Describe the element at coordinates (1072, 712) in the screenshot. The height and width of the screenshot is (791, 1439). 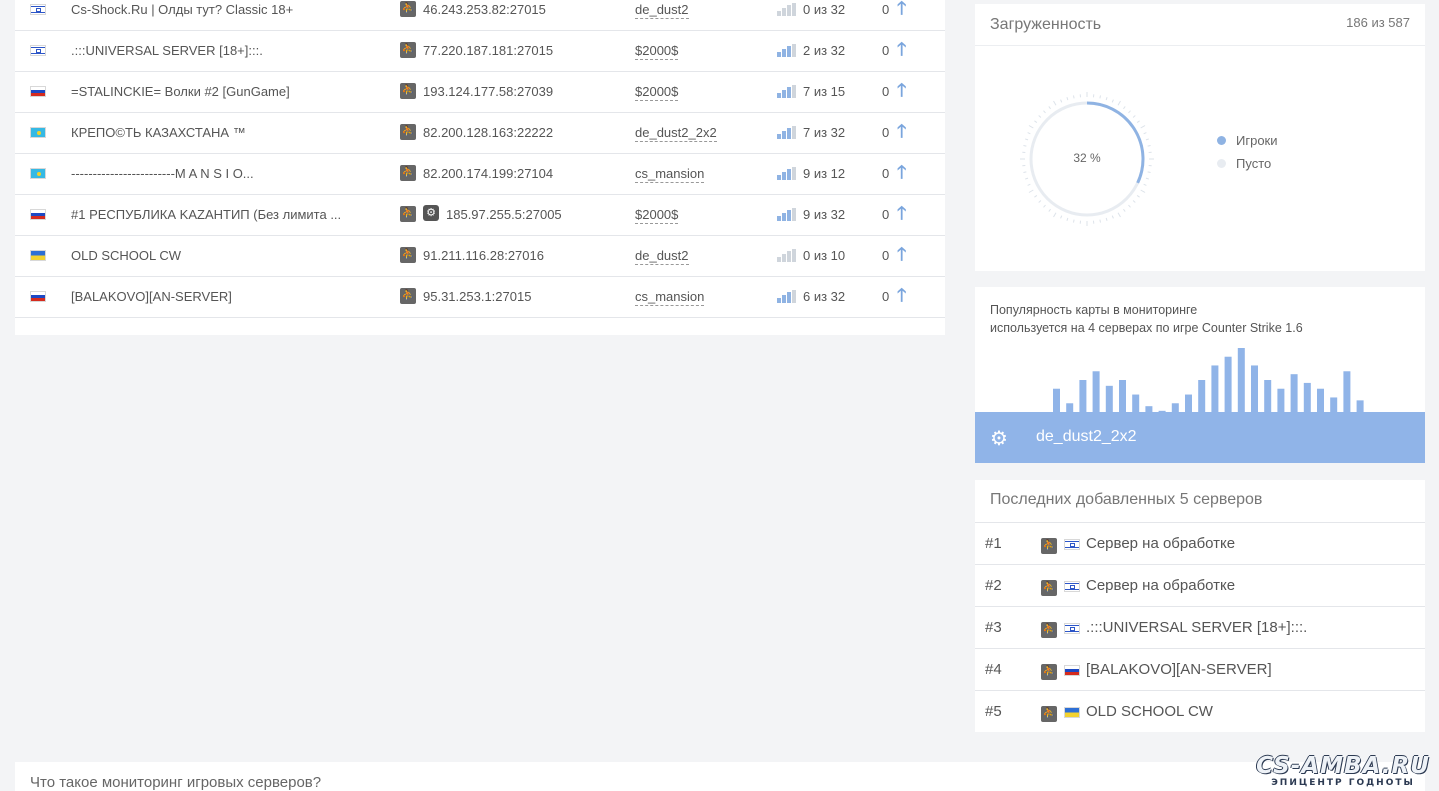
I see `flag-ua-icon` at that location.